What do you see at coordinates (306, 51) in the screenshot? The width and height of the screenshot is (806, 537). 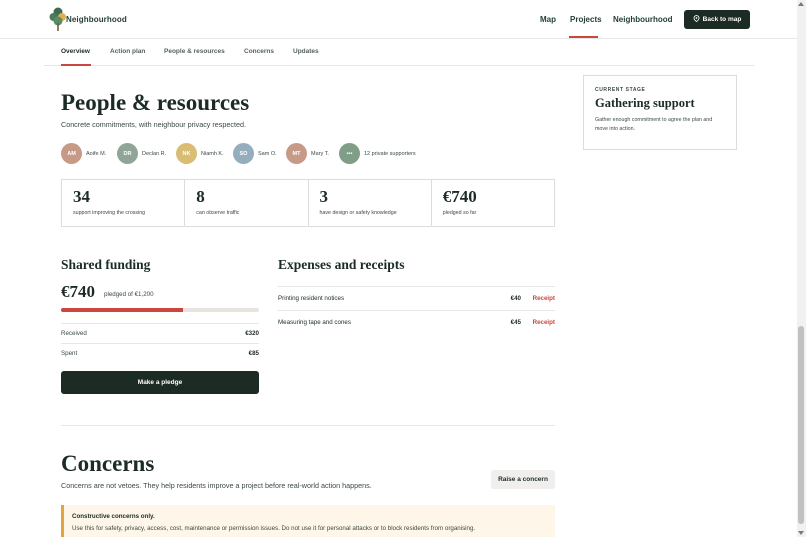 I see `tab-updates: Updates` at bounding box center [306, 51].